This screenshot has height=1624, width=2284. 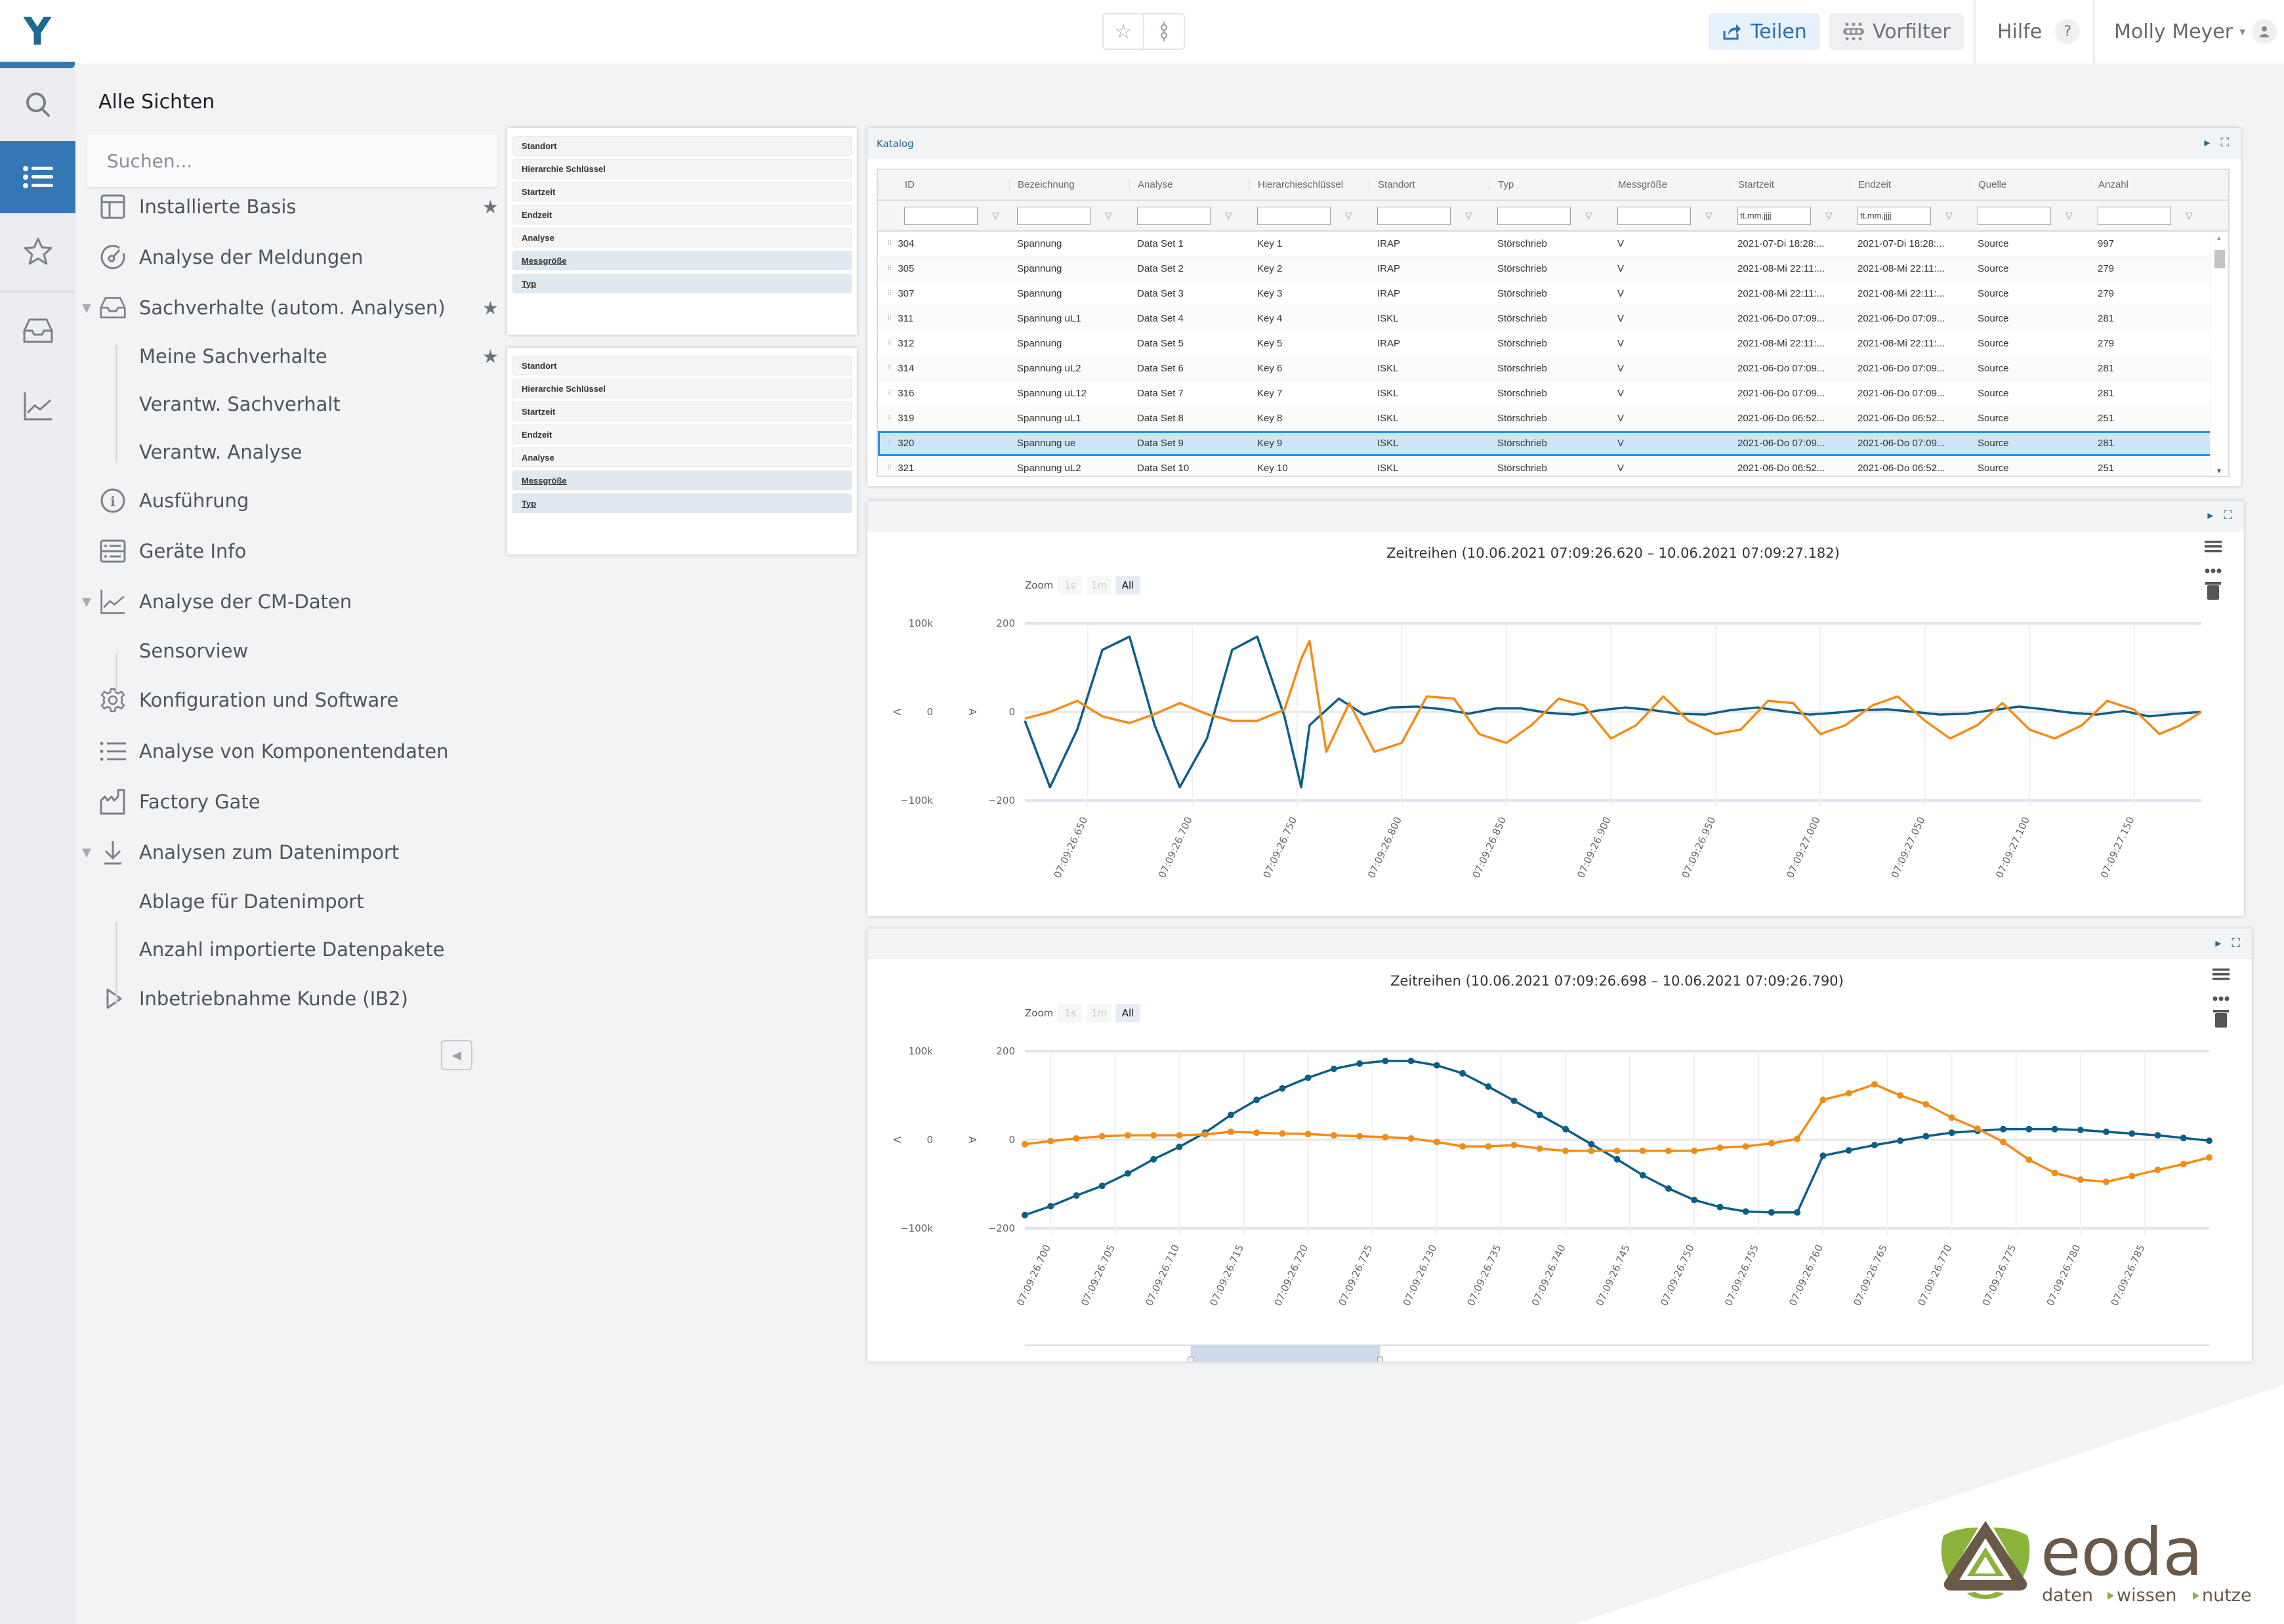 I want to click on app-logo: Y, so click(x=37, y=31).